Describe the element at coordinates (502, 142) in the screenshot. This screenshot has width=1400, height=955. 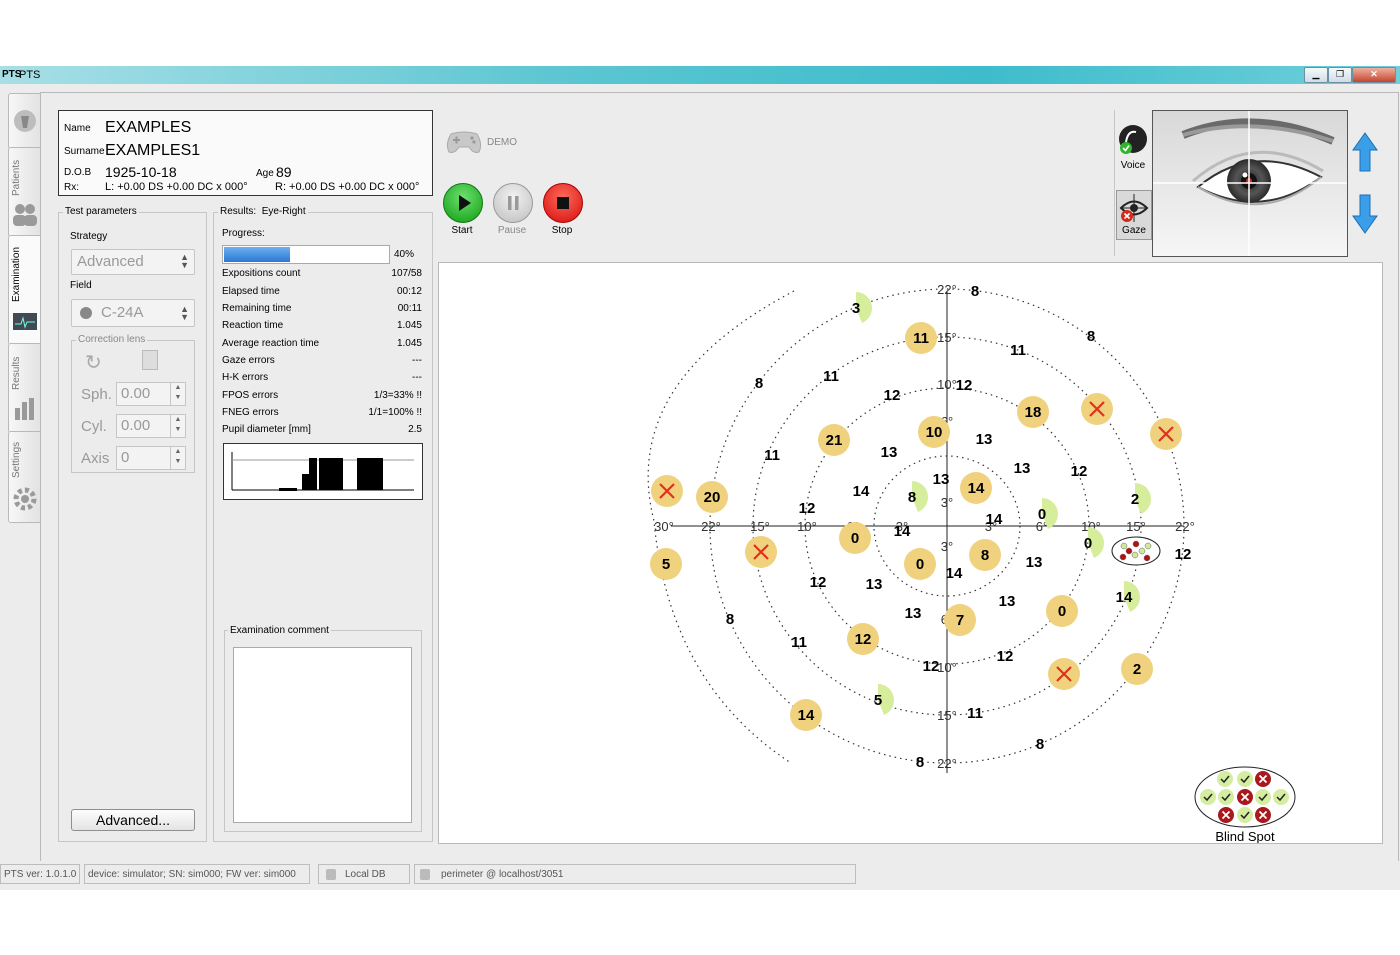
I see `demo-label: DEMO` at that location.